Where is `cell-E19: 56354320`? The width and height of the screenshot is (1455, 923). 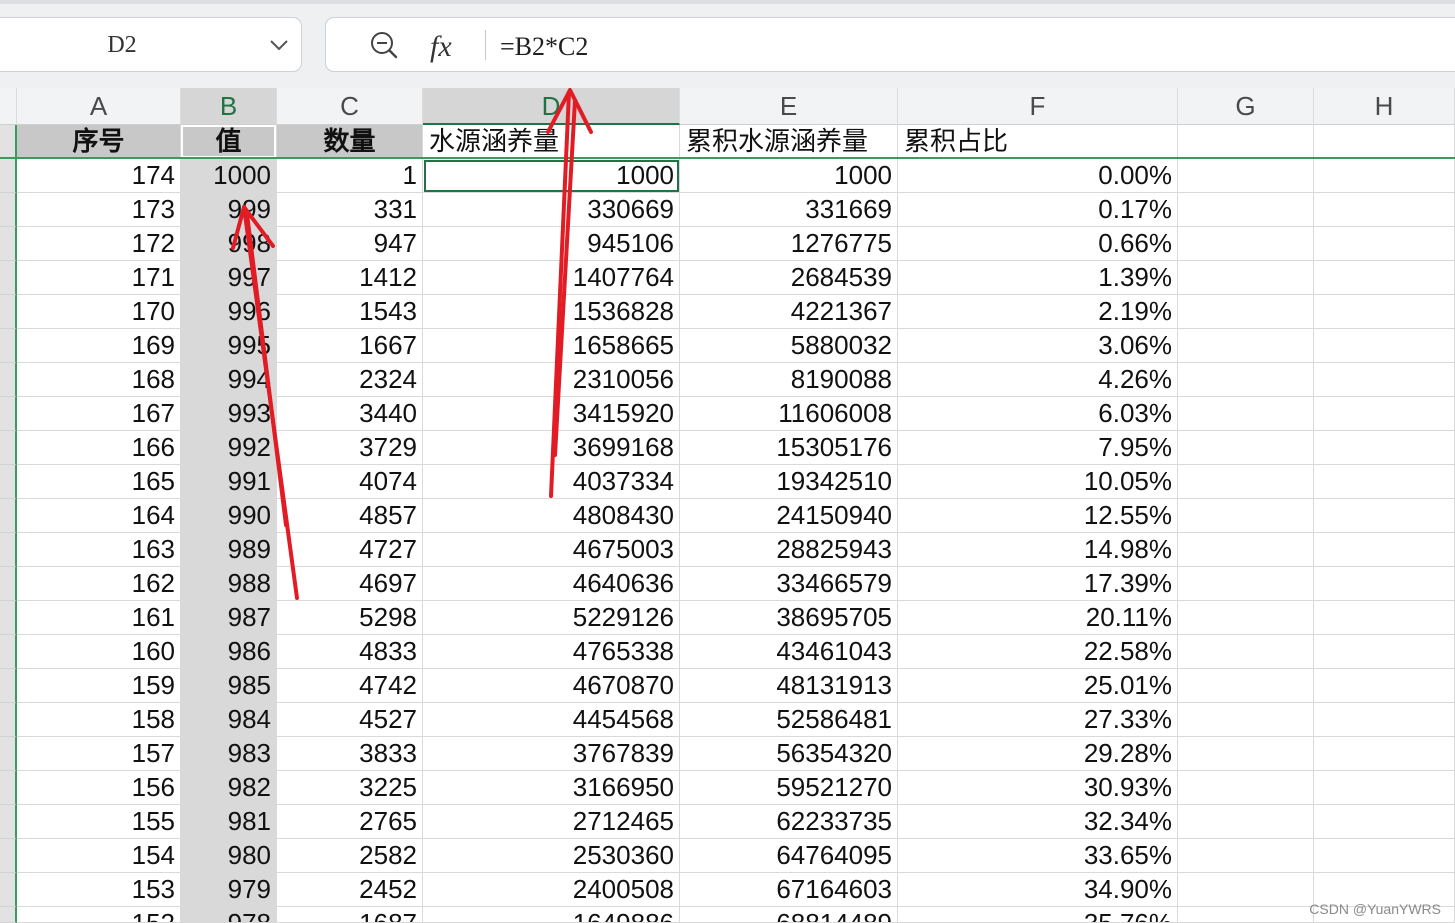 cell-E19: 56354320 is located at coordinates (789, 754).